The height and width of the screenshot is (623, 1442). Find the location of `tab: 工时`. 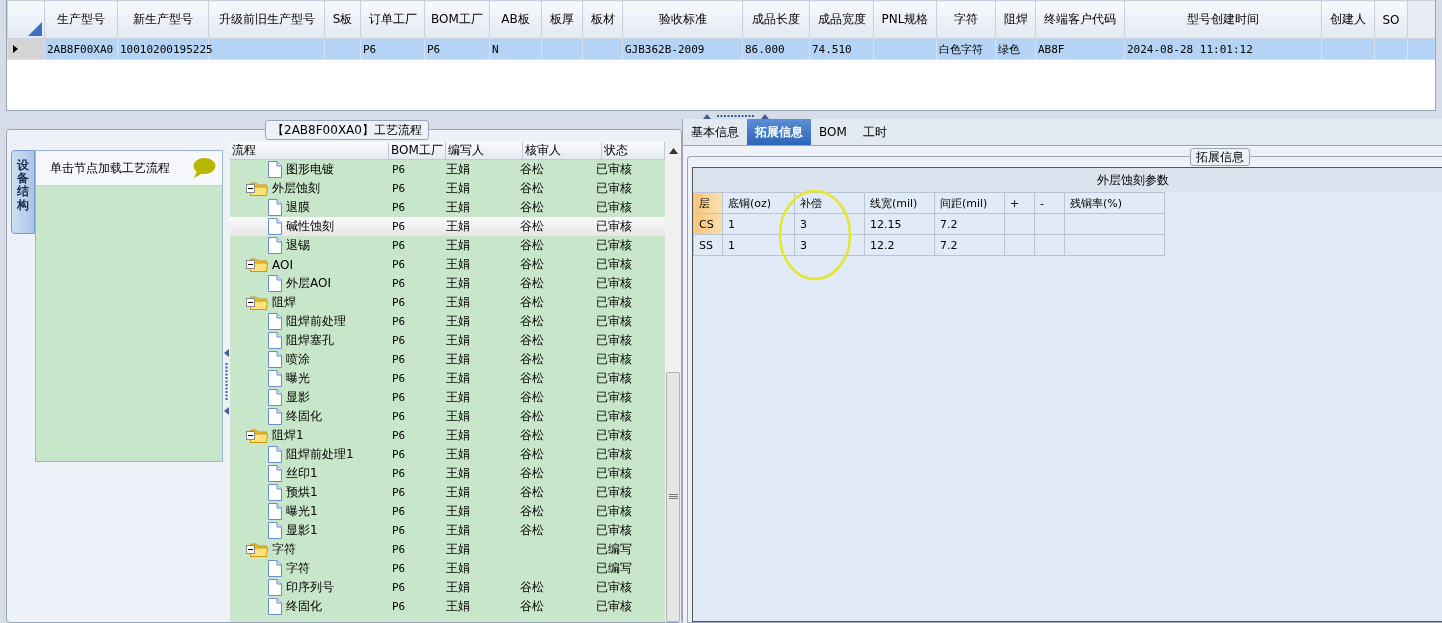

tab: 工时 is located at coordinates (874, 132).